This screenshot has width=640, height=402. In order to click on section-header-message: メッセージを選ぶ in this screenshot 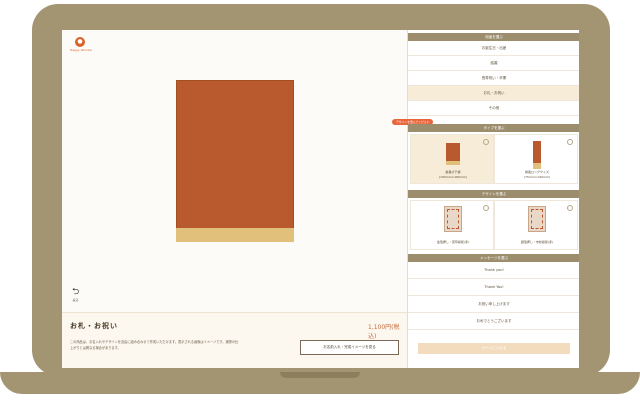, I will do `click(493, 258)`.